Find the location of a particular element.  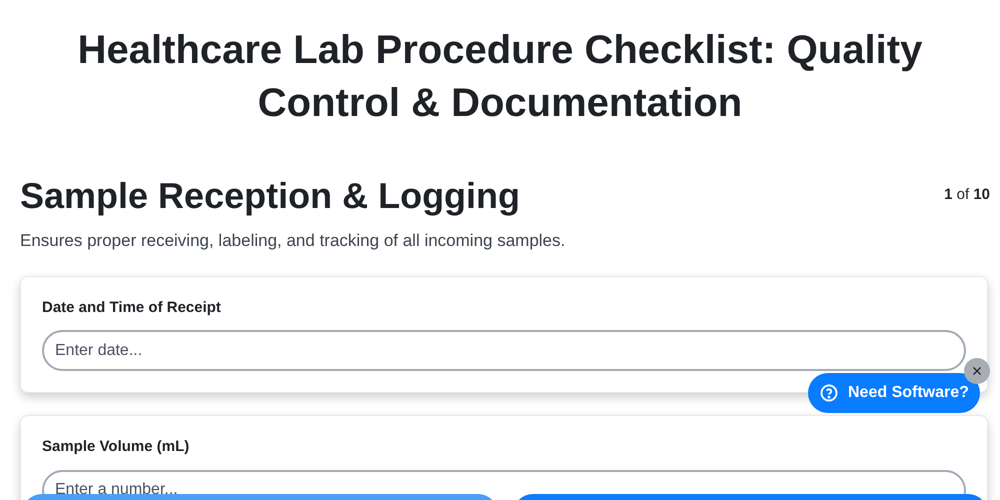

field-label: Date and Time of Receipt is located at coordinates (132, 308).